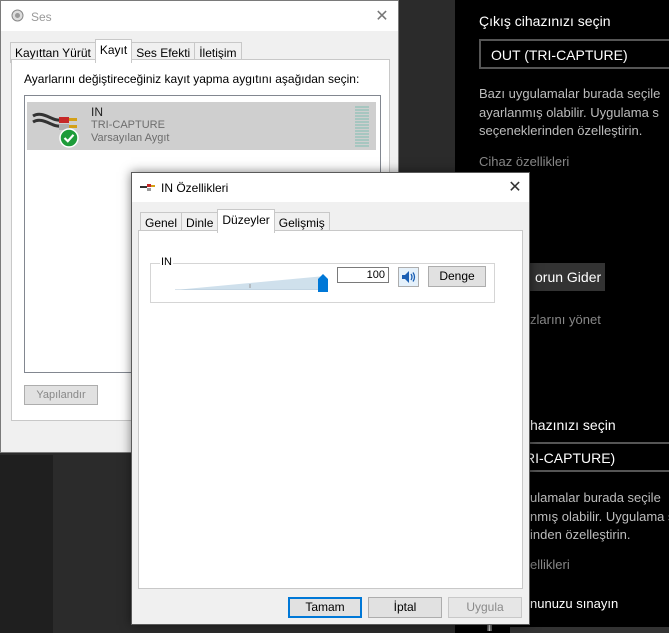 The image size is (669, 633). I want to click on background-window-strip, so click(93, 544).